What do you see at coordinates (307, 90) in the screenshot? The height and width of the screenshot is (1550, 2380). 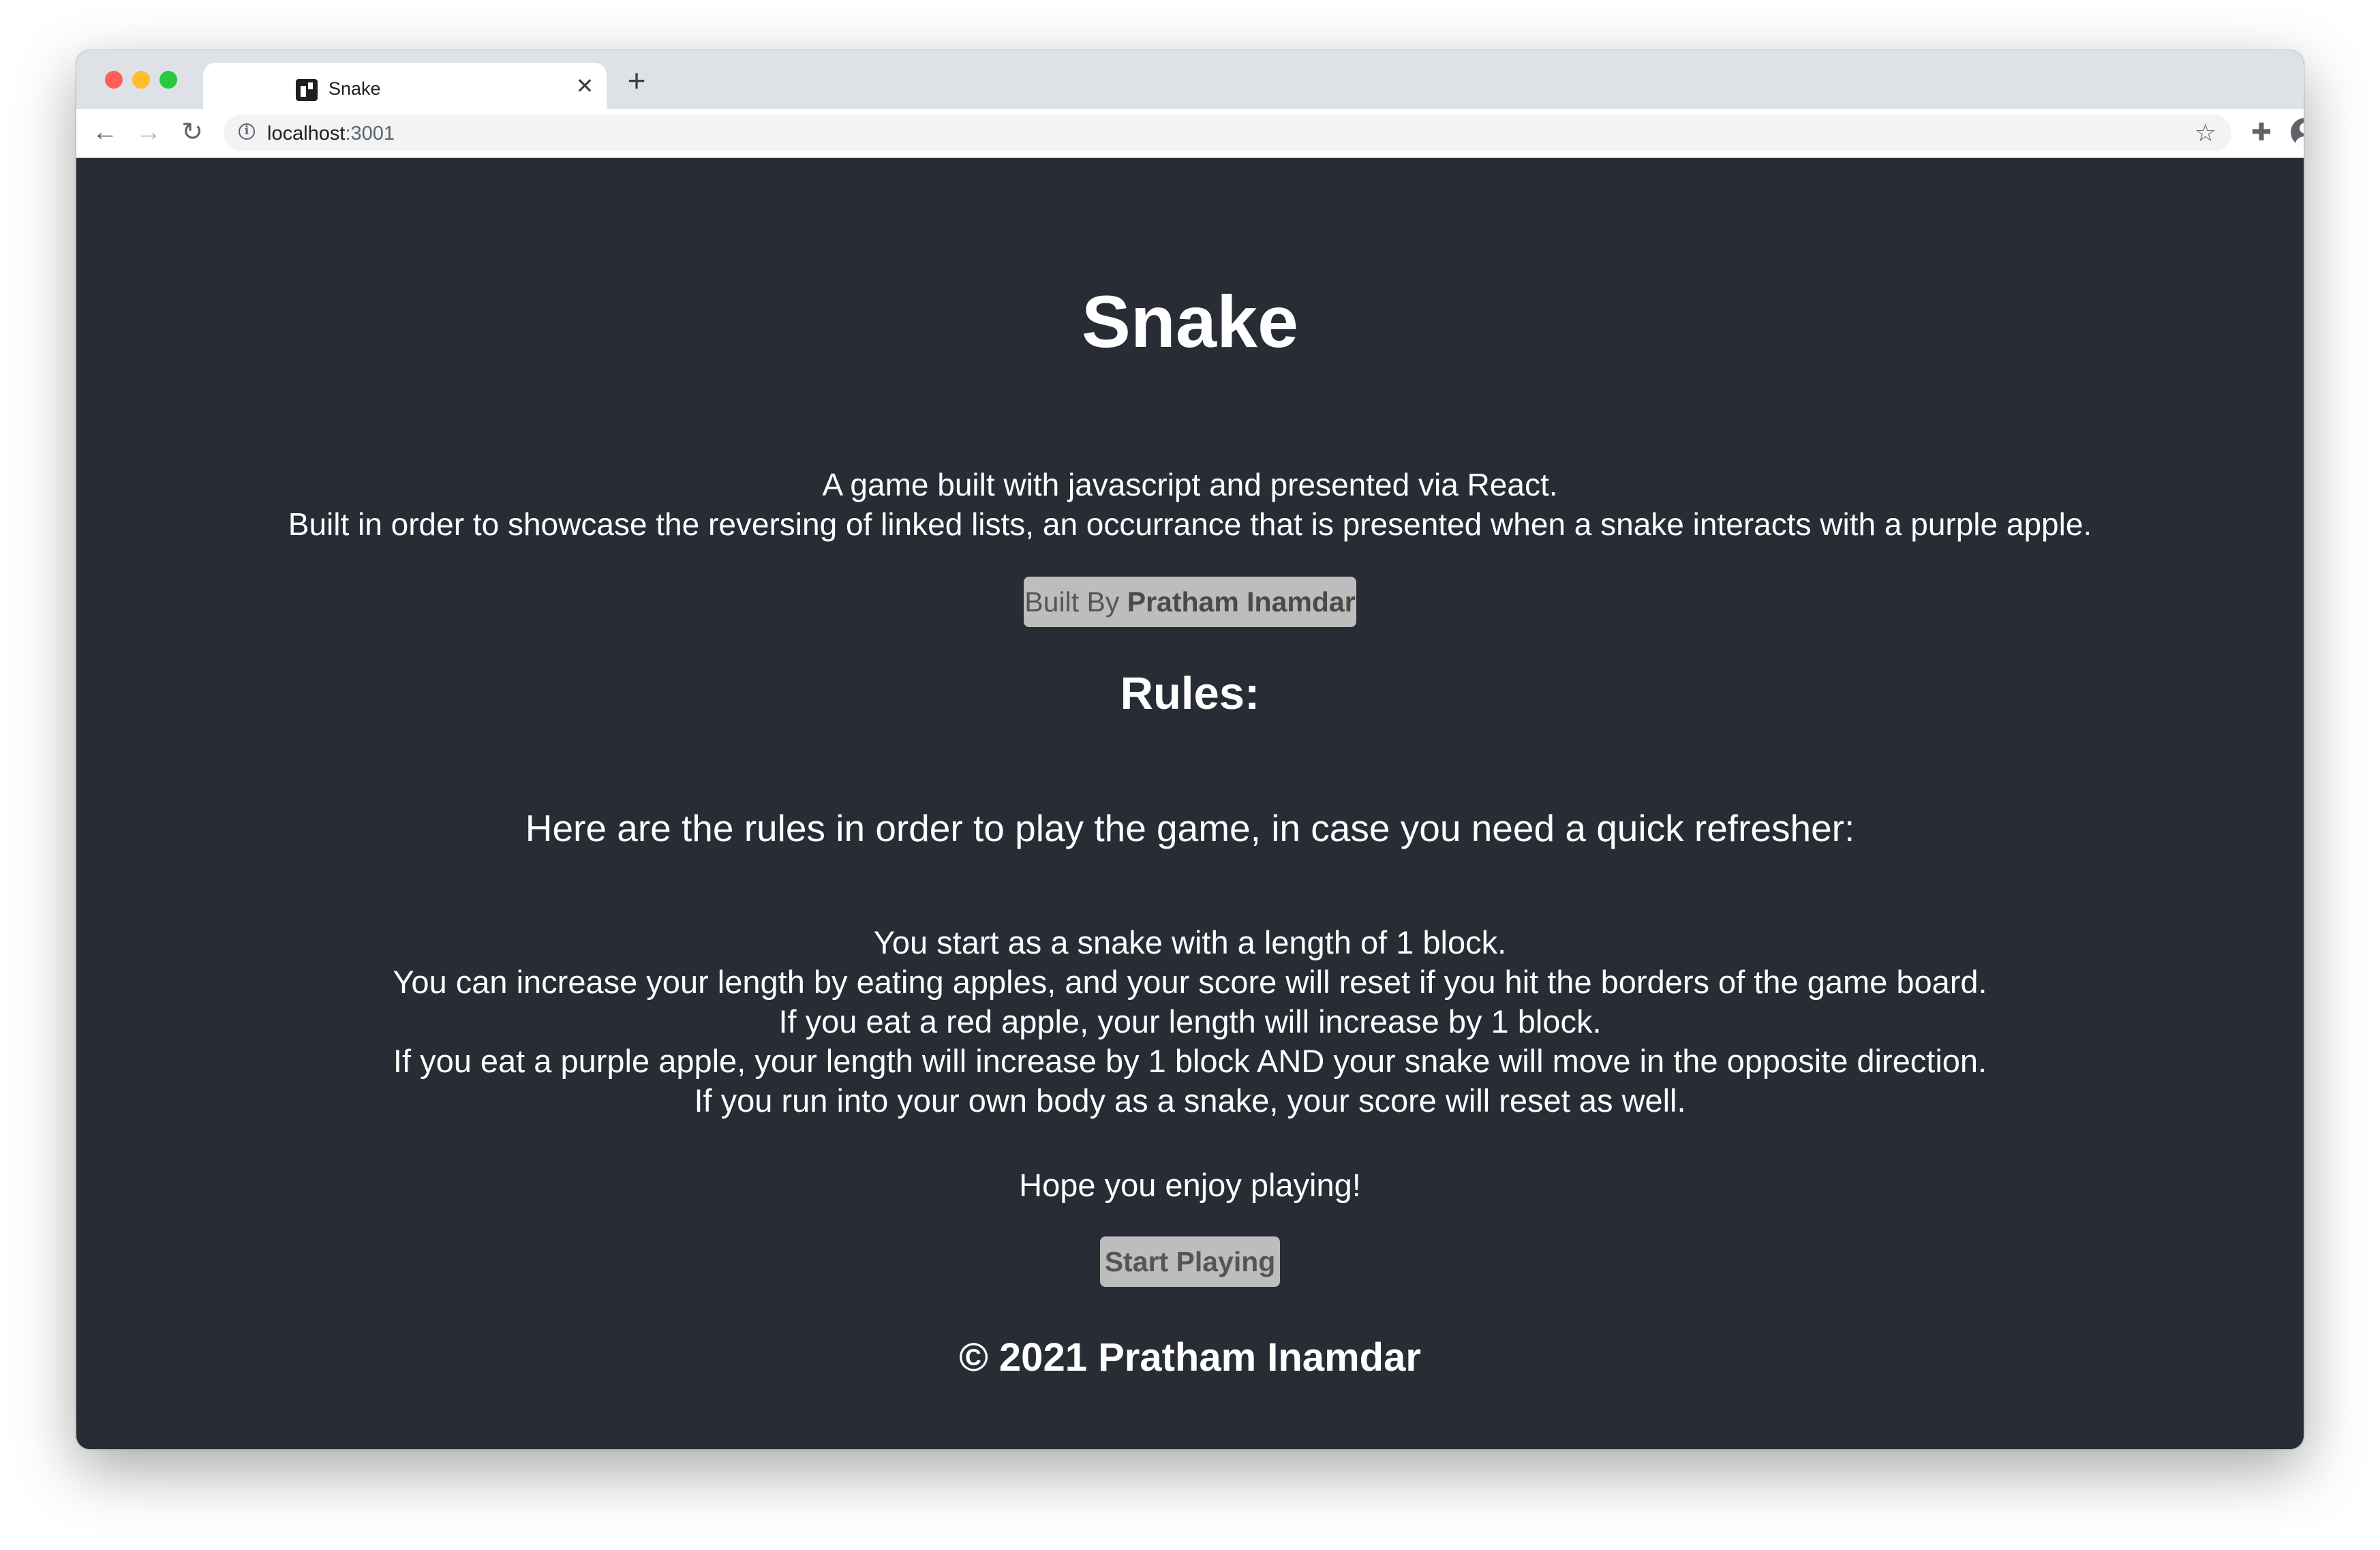 I see `react-app-icon` at bounding box center [307, 90].